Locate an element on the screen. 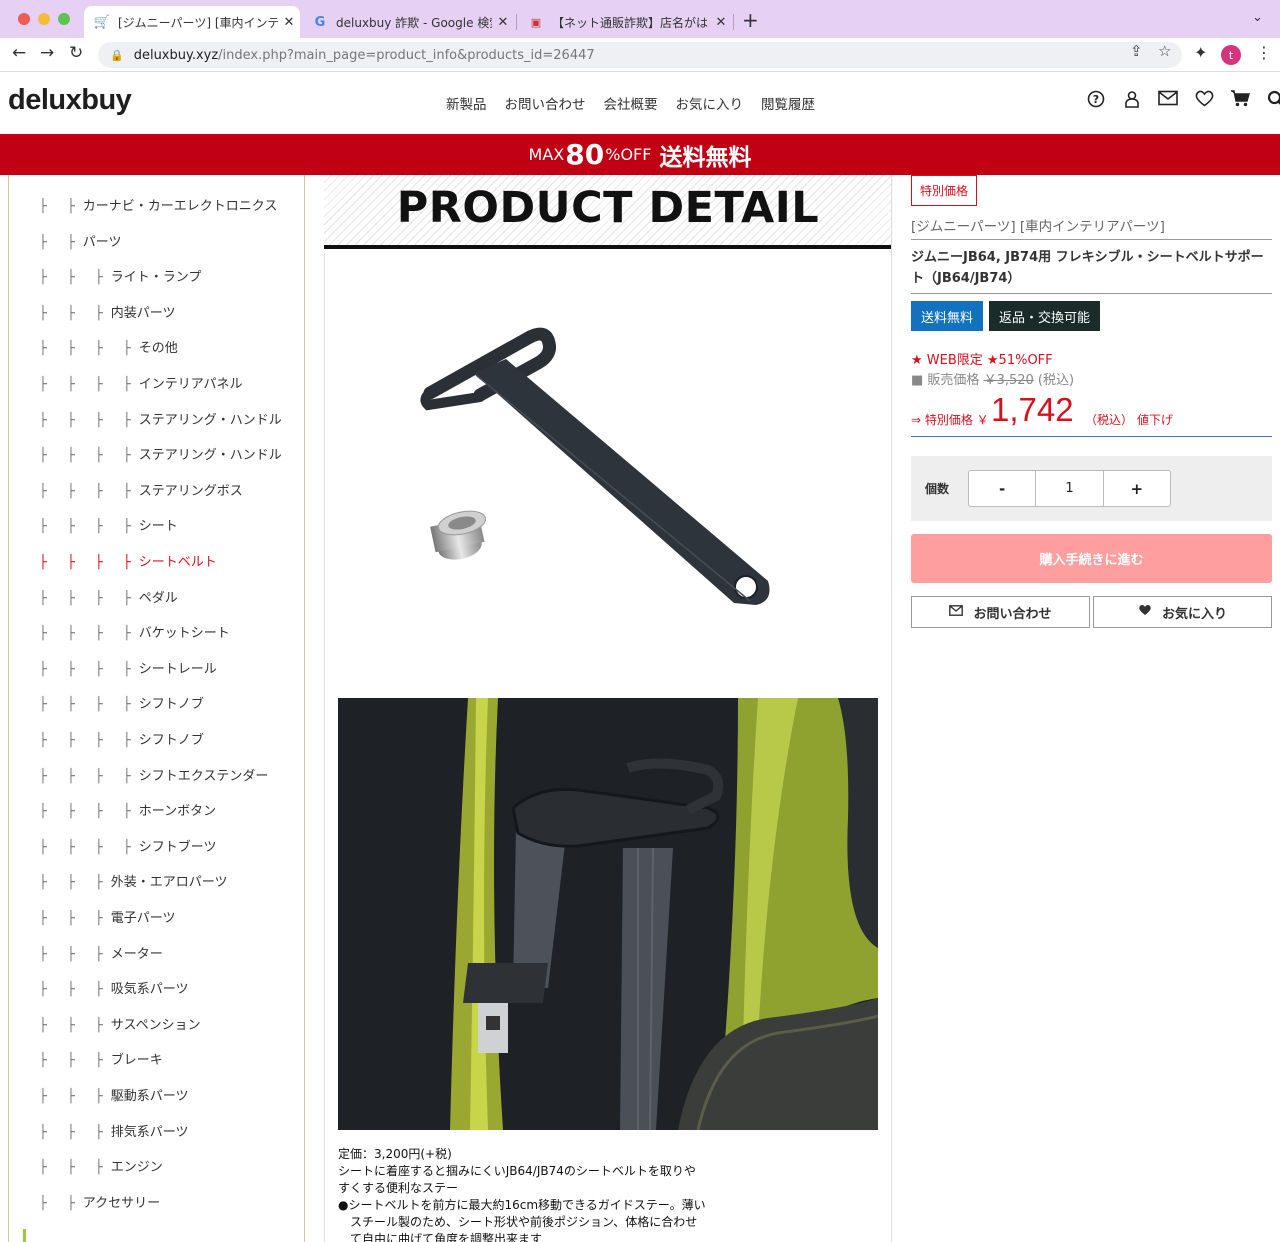  special-price-row: ⇒ 特別価格 ￥ 1,742 （税込） 値下げ is located at coordinates (1091, 414).